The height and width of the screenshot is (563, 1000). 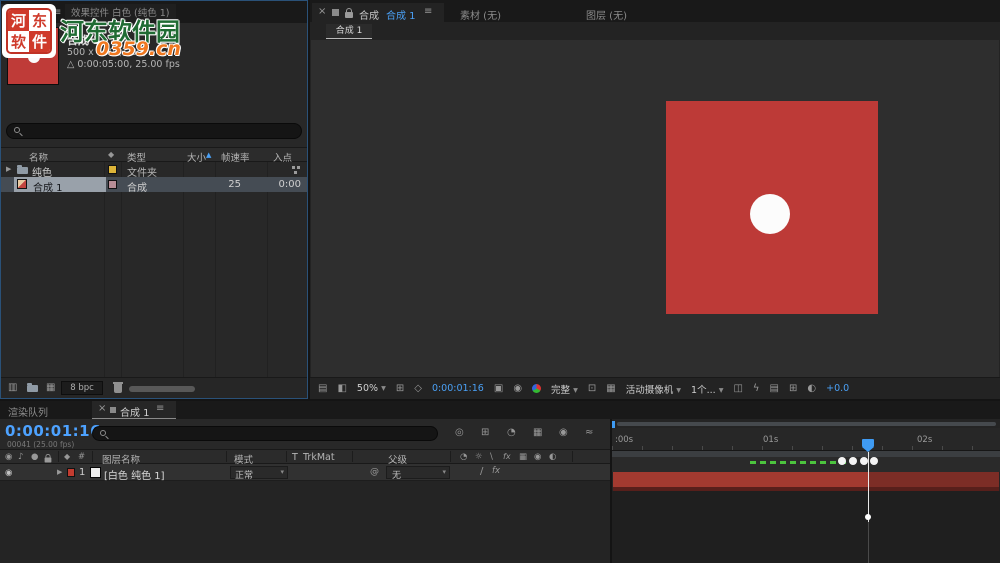 What do you see at coordinates (162, 389) in the screenshot?
I see `horizontal-scrollbar` at bounding box center [162, 389].